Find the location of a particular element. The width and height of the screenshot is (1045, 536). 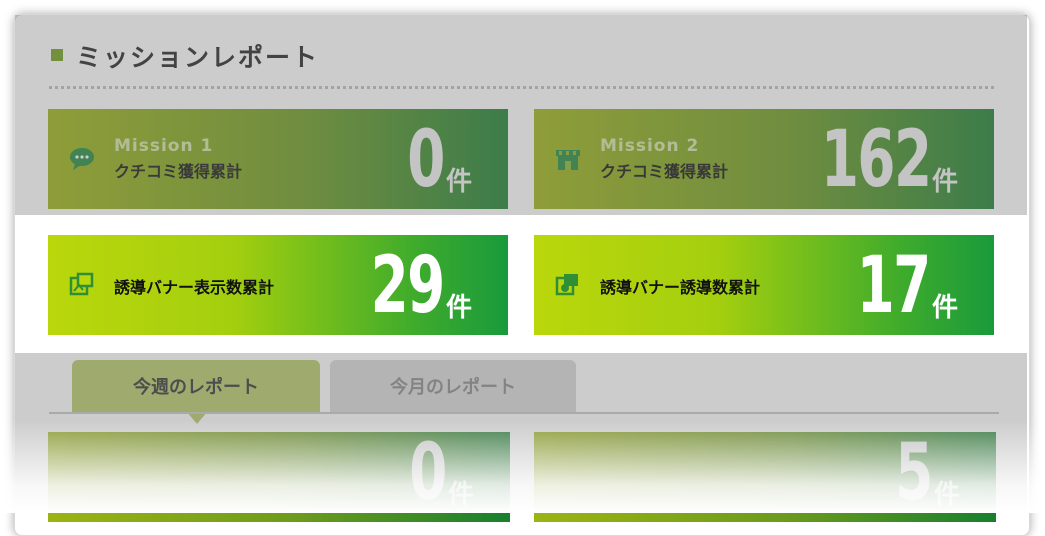

mission-1-card: Mission 1 クチコミ獲得累計 0 件 is located at coordinates (278, 159).